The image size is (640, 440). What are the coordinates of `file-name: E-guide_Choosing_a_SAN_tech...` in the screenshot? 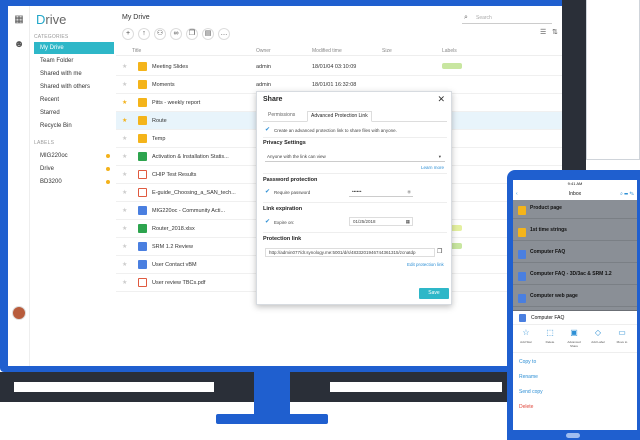 It's located at (194, 193).